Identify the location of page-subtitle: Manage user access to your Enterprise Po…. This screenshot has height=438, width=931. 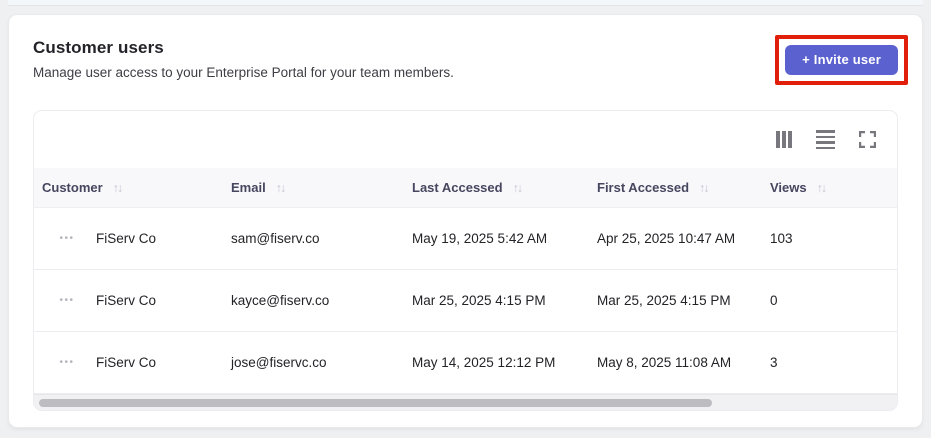
(243, 72).